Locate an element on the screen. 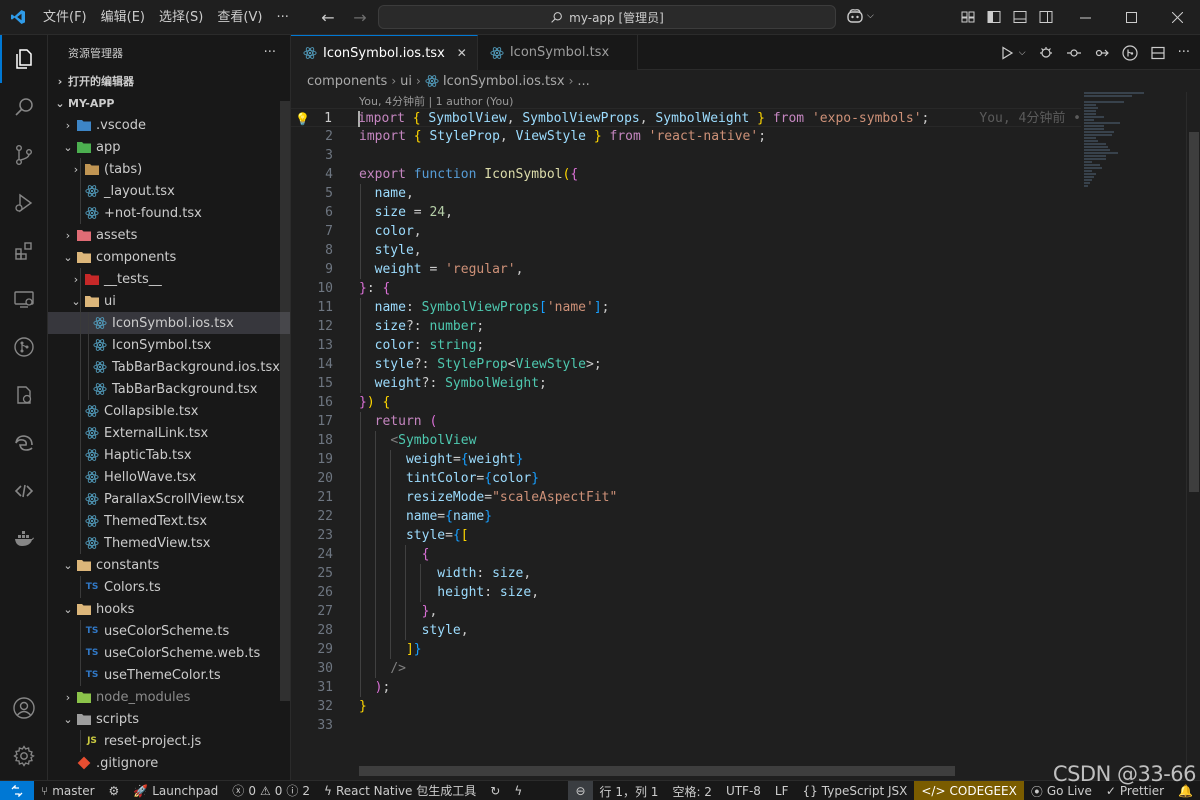 This screenshot has width=1200, height=800. zoom-item: ⊖ is located at coordinates (580, 790).